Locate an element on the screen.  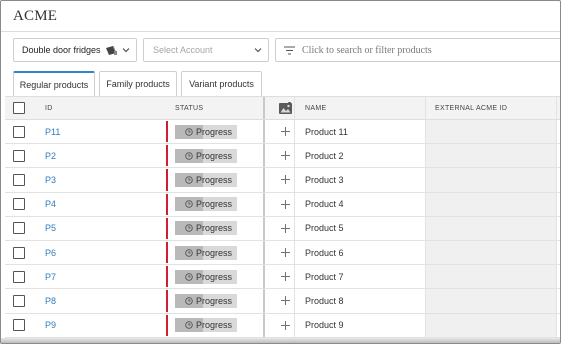
table-row: P6 Progress Product 6 is located at coordinates (282, 253).